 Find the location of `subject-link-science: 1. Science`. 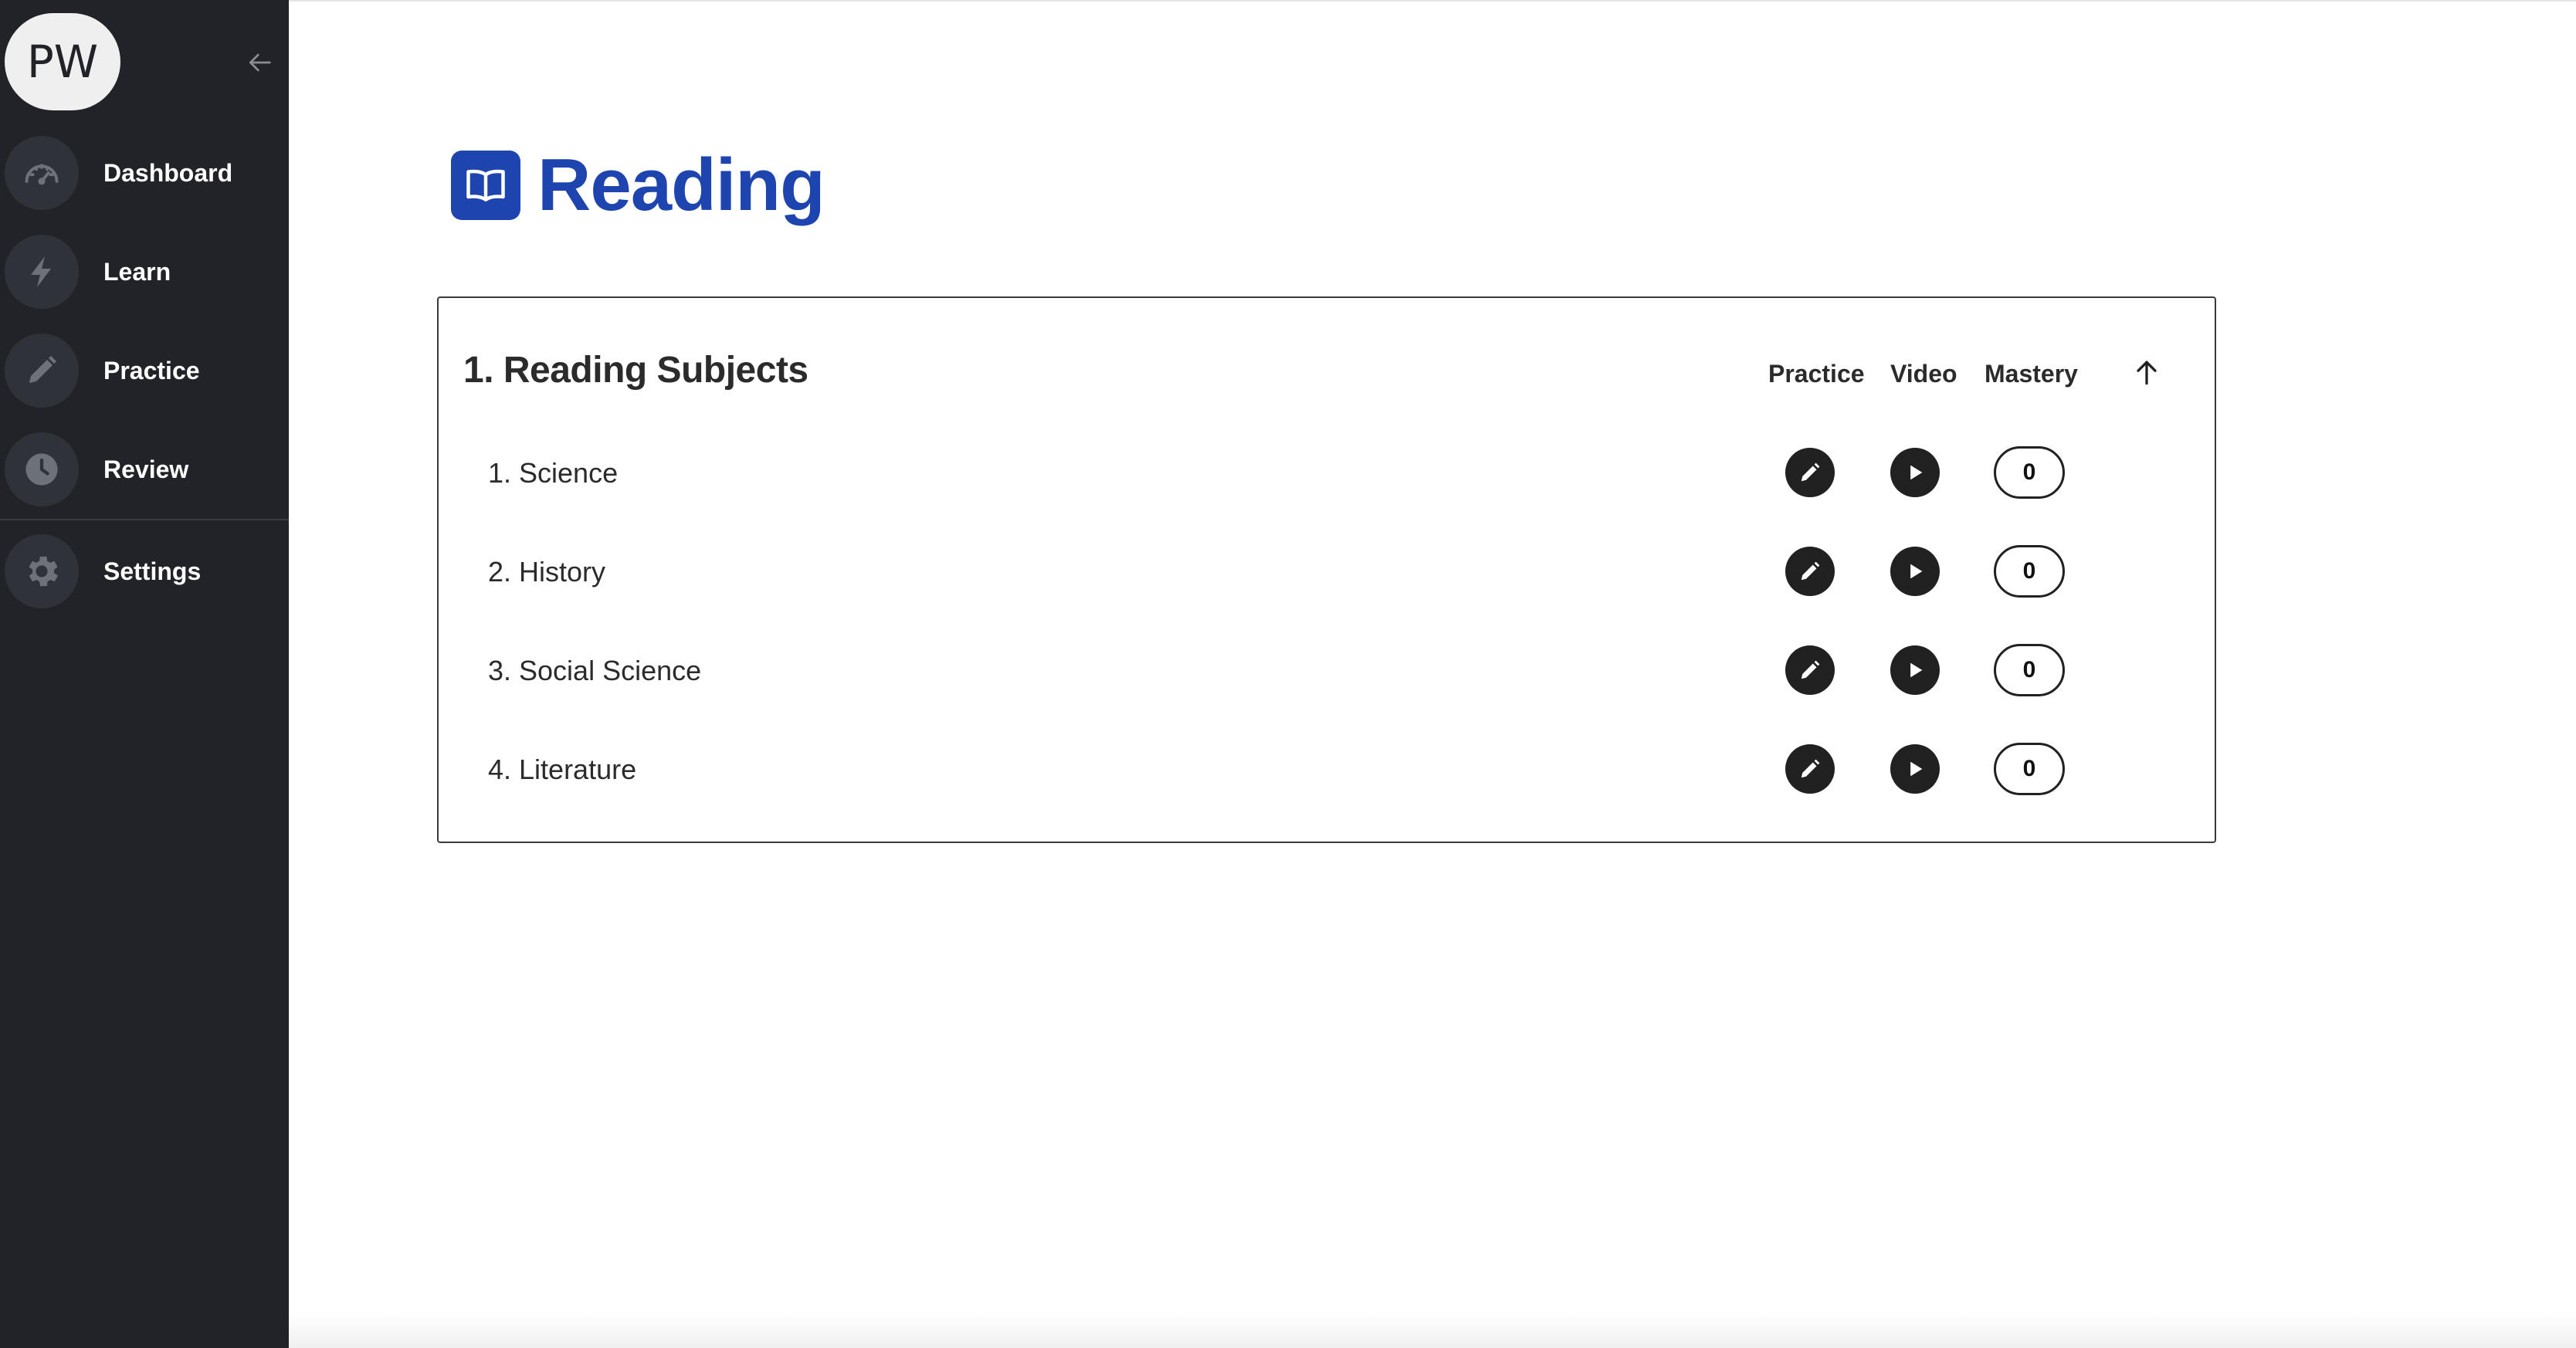

subject-link-science: 1. Science is located at coordinates (553, 473).